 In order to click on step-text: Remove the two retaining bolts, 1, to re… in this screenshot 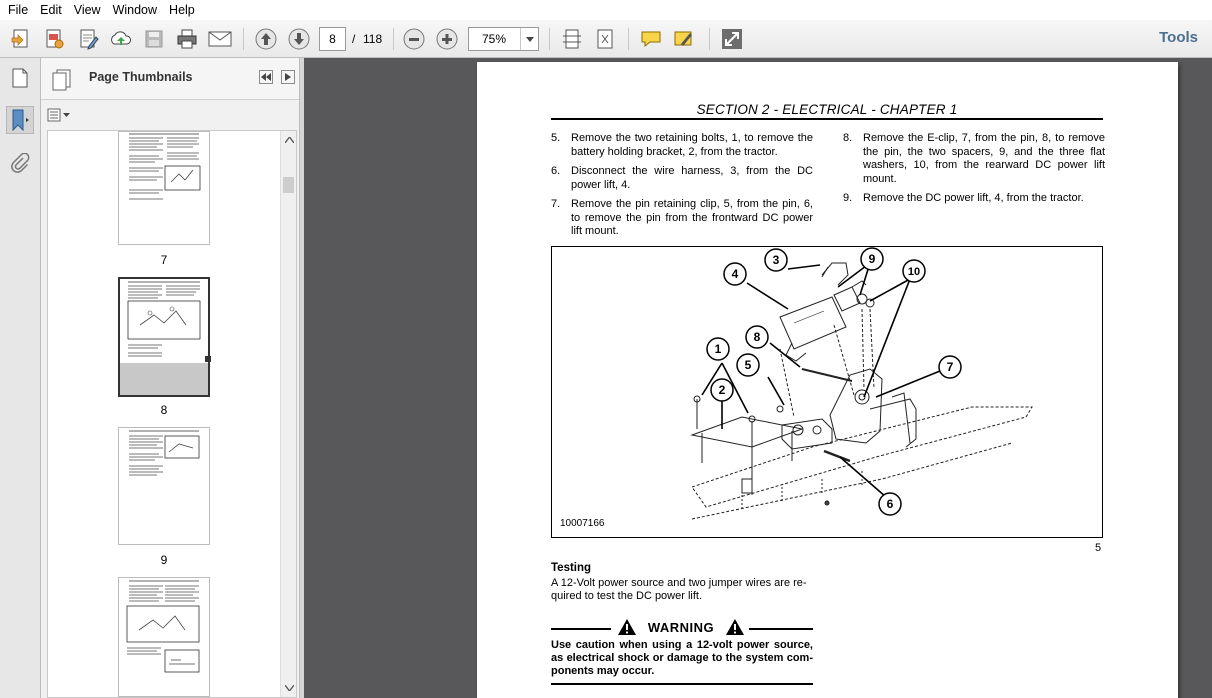, I will do `click(692, 145)`.